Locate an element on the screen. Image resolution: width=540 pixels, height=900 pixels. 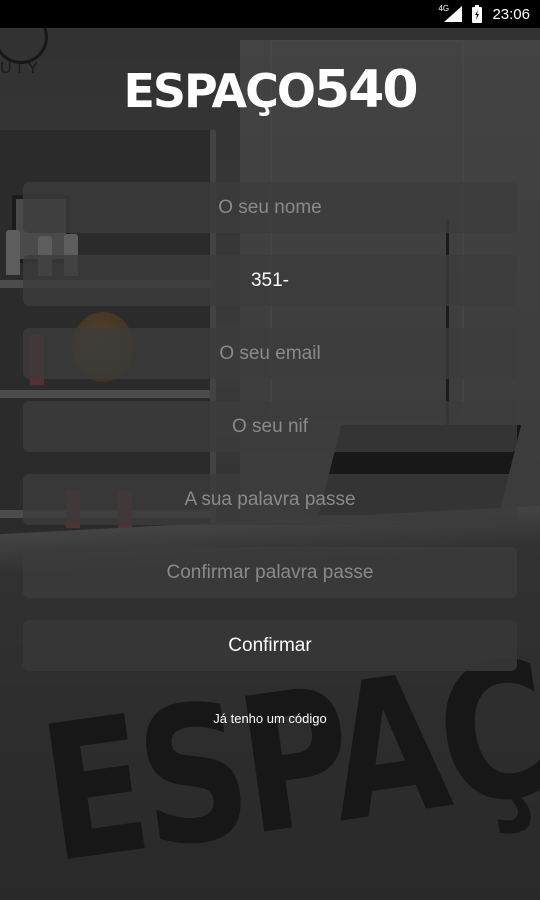
logo-text: ESPAÇO is located at coordinates (219, 91).